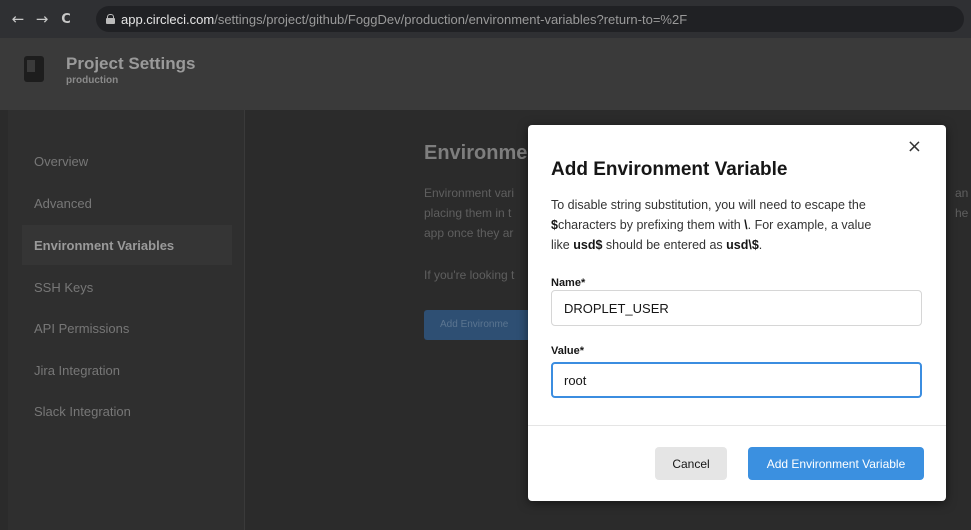  Describe the element at coordinates (63, 287) in the screenshot. I see `sidebar-item-ssh-keys: SSH Keys` at that location.